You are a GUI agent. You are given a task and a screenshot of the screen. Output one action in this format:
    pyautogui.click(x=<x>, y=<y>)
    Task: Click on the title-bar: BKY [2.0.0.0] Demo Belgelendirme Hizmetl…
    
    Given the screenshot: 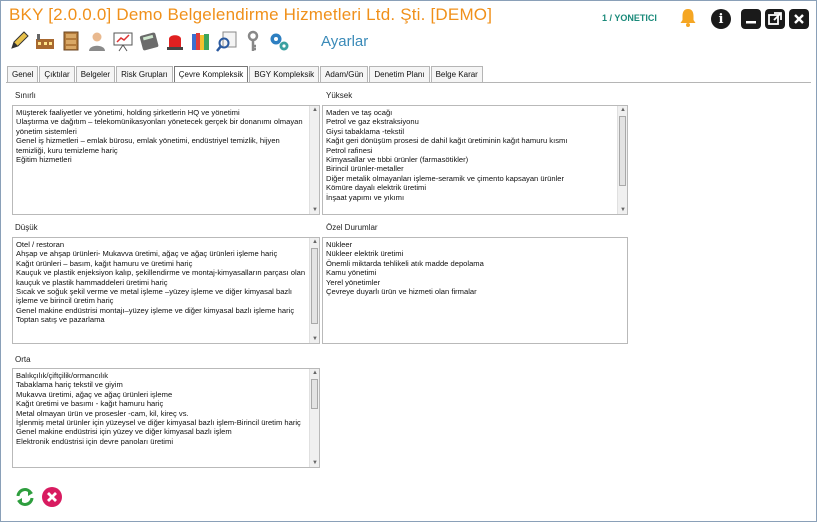 What is the action you would take?
    pyautogui.click(x=408, y=32)
    